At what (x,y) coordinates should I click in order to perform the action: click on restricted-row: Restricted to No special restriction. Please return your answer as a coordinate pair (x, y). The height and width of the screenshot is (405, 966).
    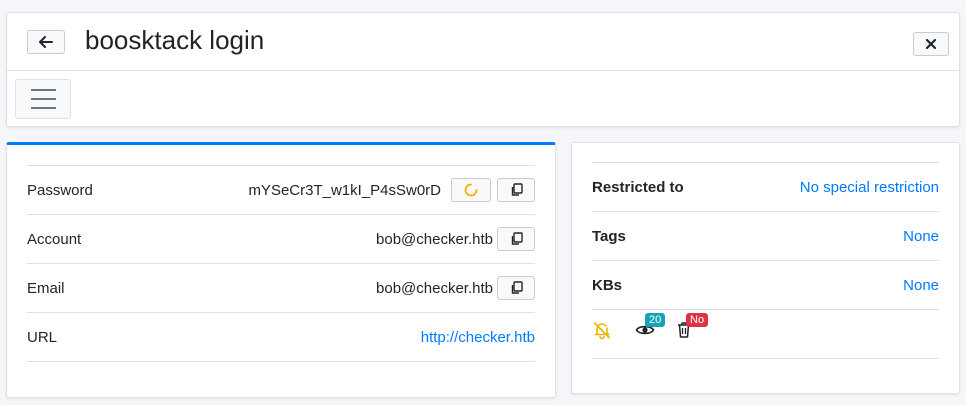
    Looking at the image, I should click on (765, 187).